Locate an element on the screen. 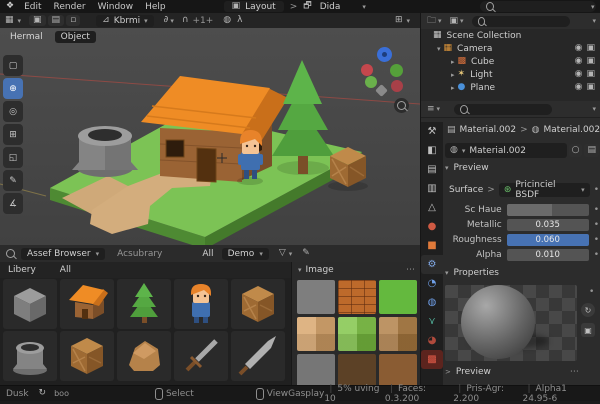 The image size is (600, 404). preview2-menu-icon: ⋯ is located at coordinates (574, 372).